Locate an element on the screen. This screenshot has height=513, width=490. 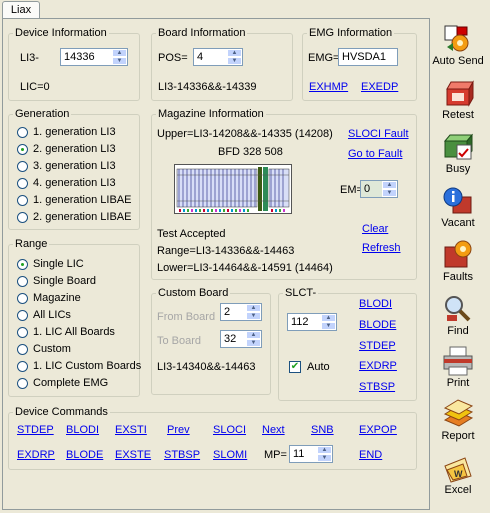
range-option-1-lic-custom-boards: 1. LIC Custom Boards is located at coordinates (79, 366).